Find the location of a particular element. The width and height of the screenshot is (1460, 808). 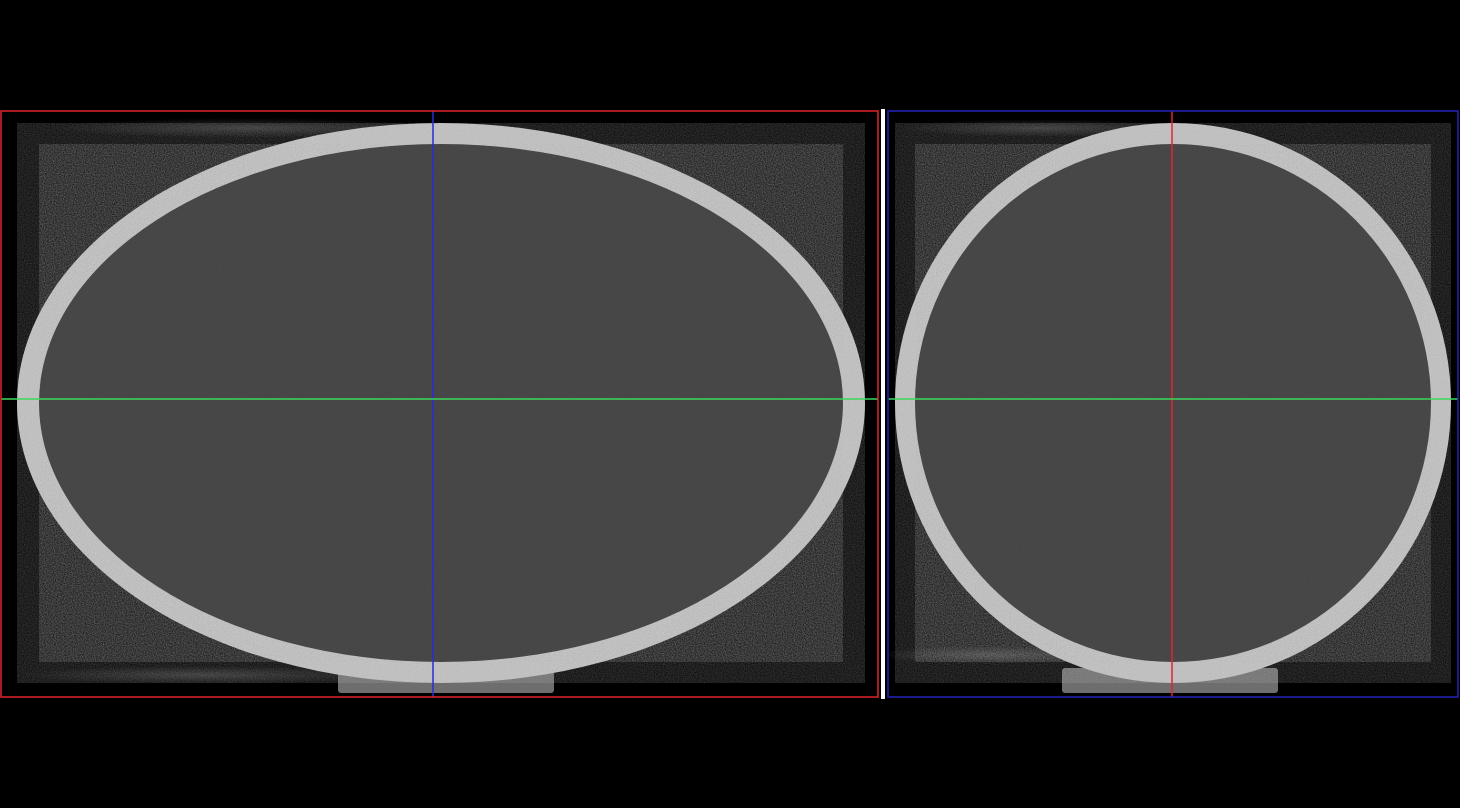

view-divider is located at coordinates (883, 404).